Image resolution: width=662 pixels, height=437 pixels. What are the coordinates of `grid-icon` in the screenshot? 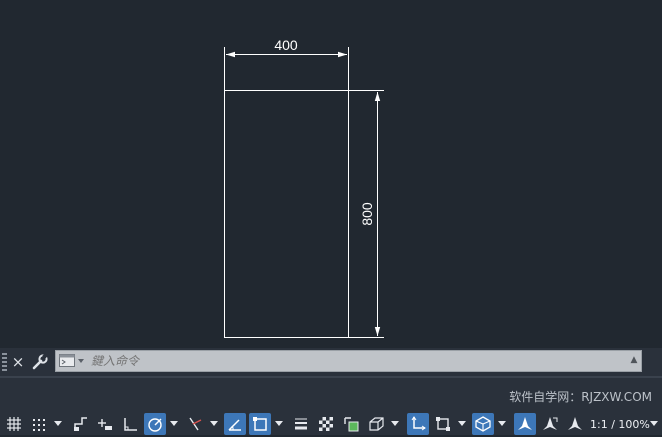 It's located at (14, 424).